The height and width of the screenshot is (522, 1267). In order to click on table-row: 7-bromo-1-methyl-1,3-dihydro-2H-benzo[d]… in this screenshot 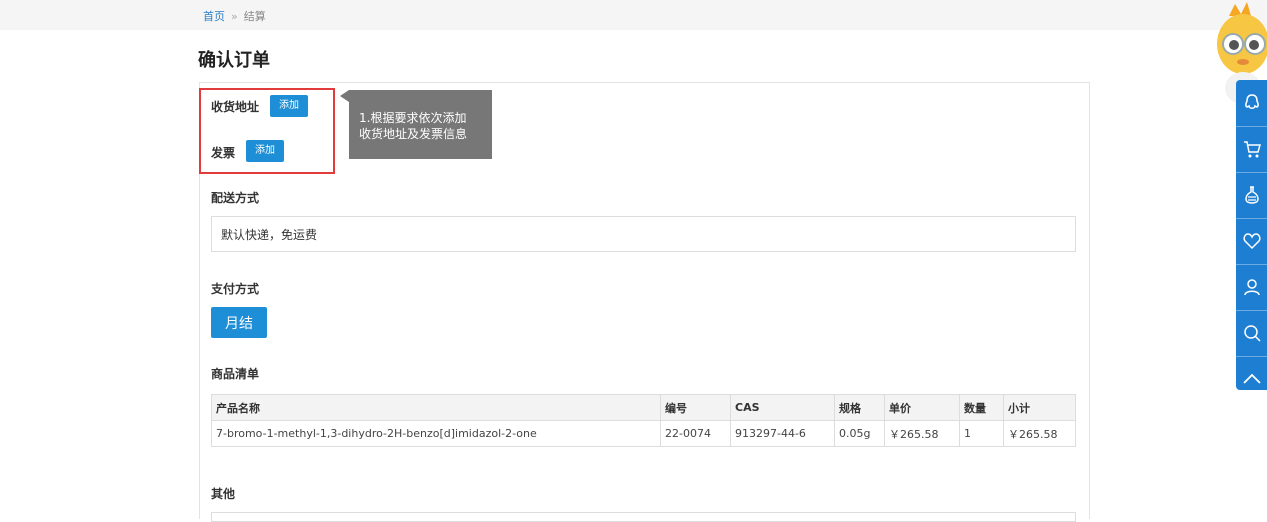, I will do `click(643, 433)`.